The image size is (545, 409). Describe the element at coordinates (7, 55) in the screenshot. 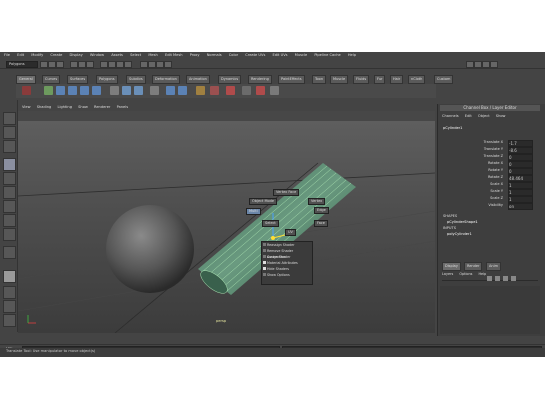

I see `menu-file: File` at that location.